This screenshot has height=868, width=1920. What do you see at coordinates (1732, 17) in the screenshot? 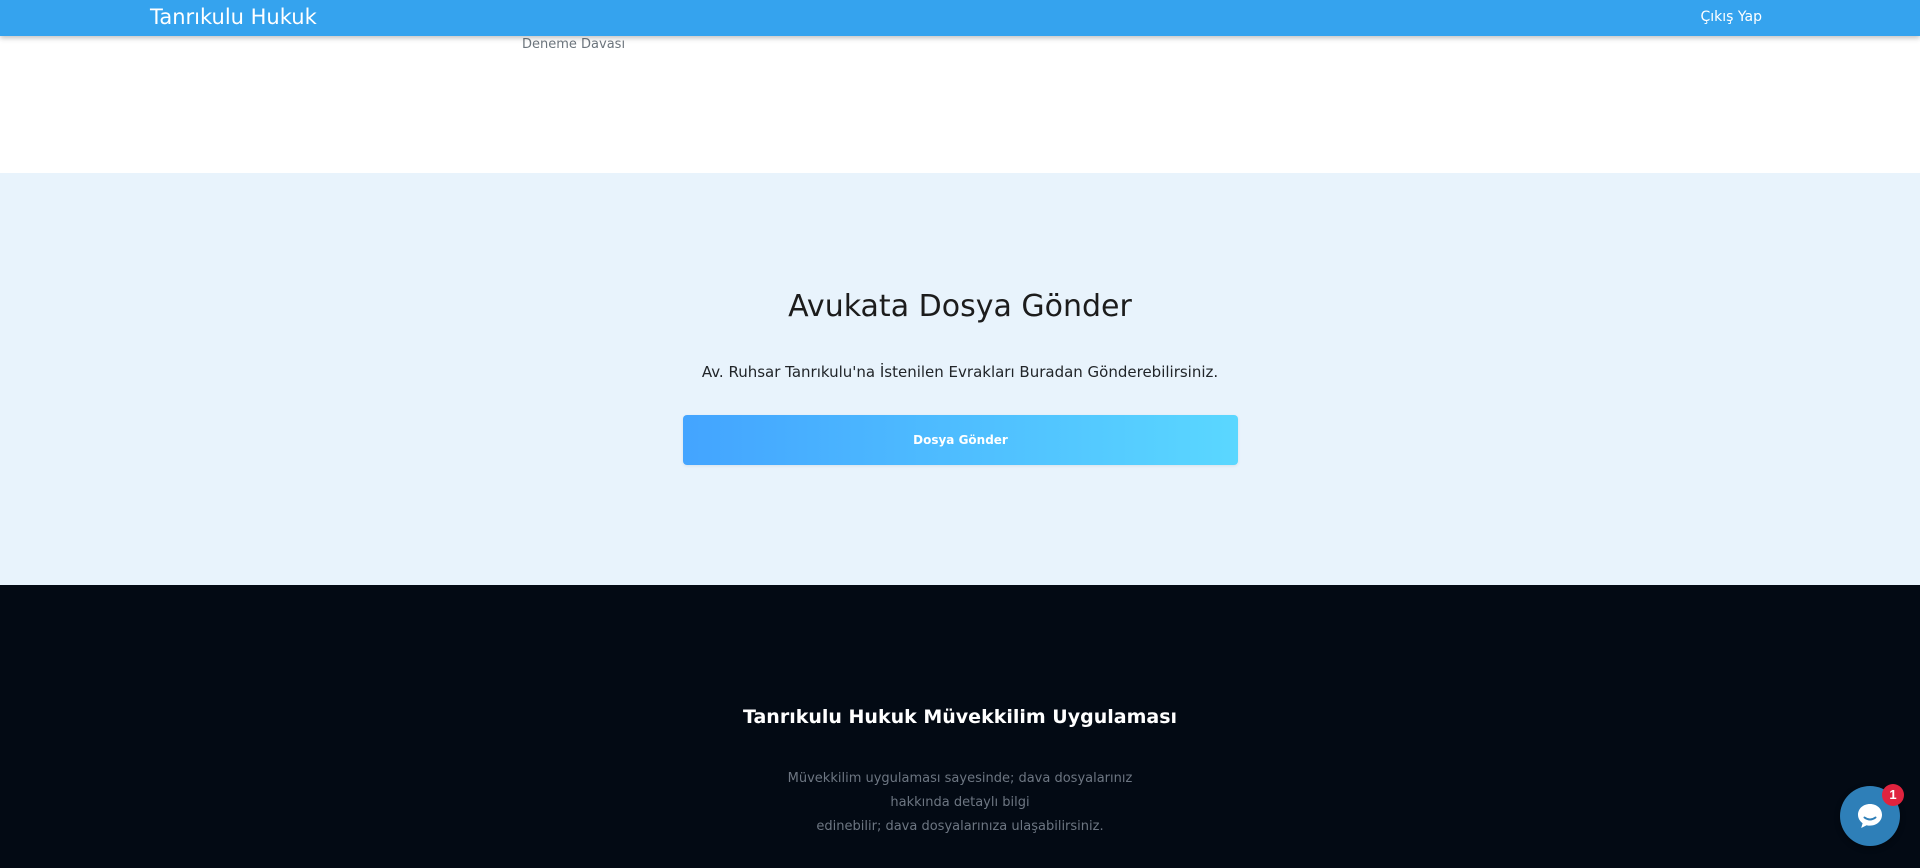
I see `logout-link: Çıkış Yap` at bounding box center [1732, 17].